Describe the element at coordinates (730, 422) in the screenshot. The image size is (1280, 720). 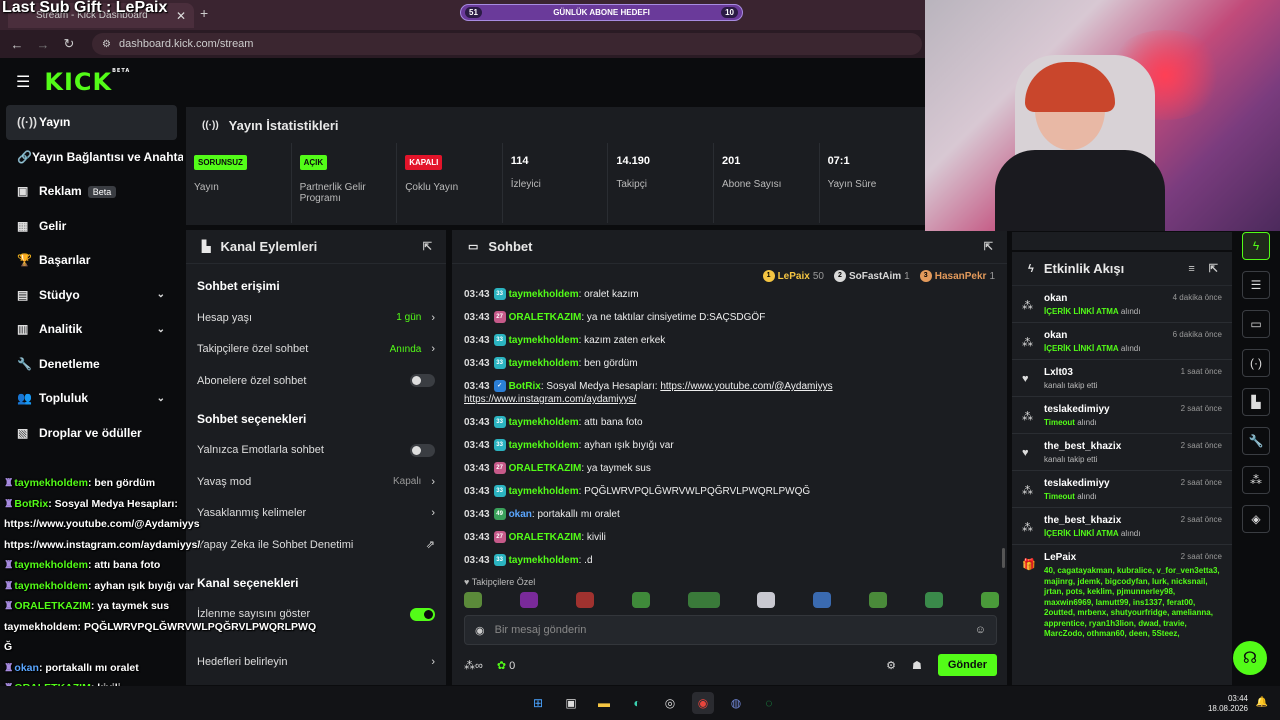
I see `chat-message: 03:43 33 taymekholdem: attı bana foto` at that location.